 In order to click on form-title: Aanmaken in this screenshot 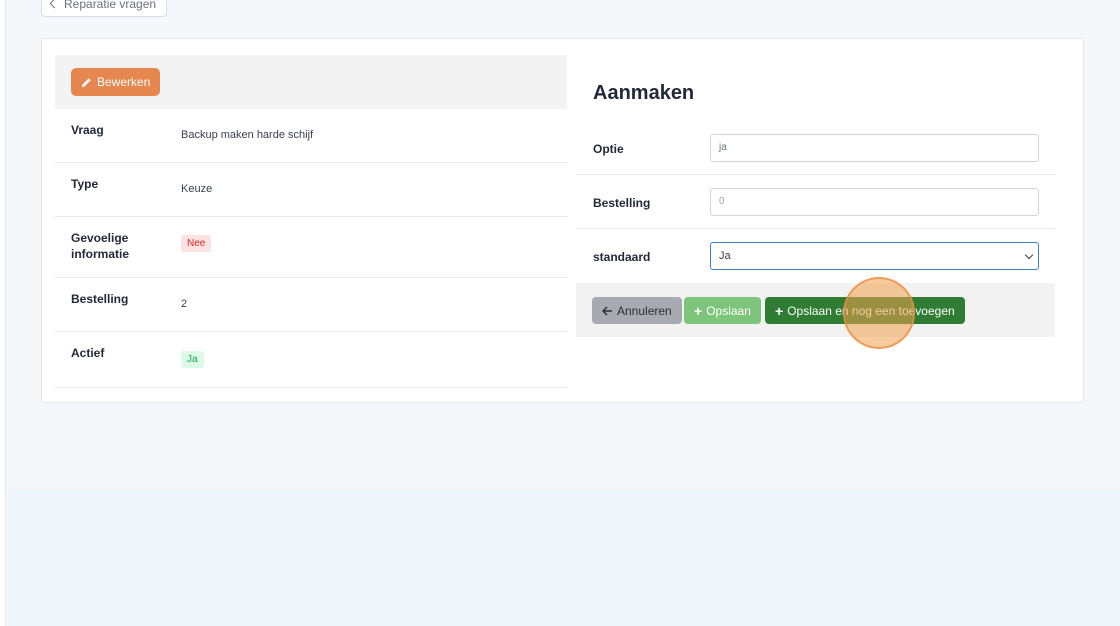, I will do `click(644, 93)`.